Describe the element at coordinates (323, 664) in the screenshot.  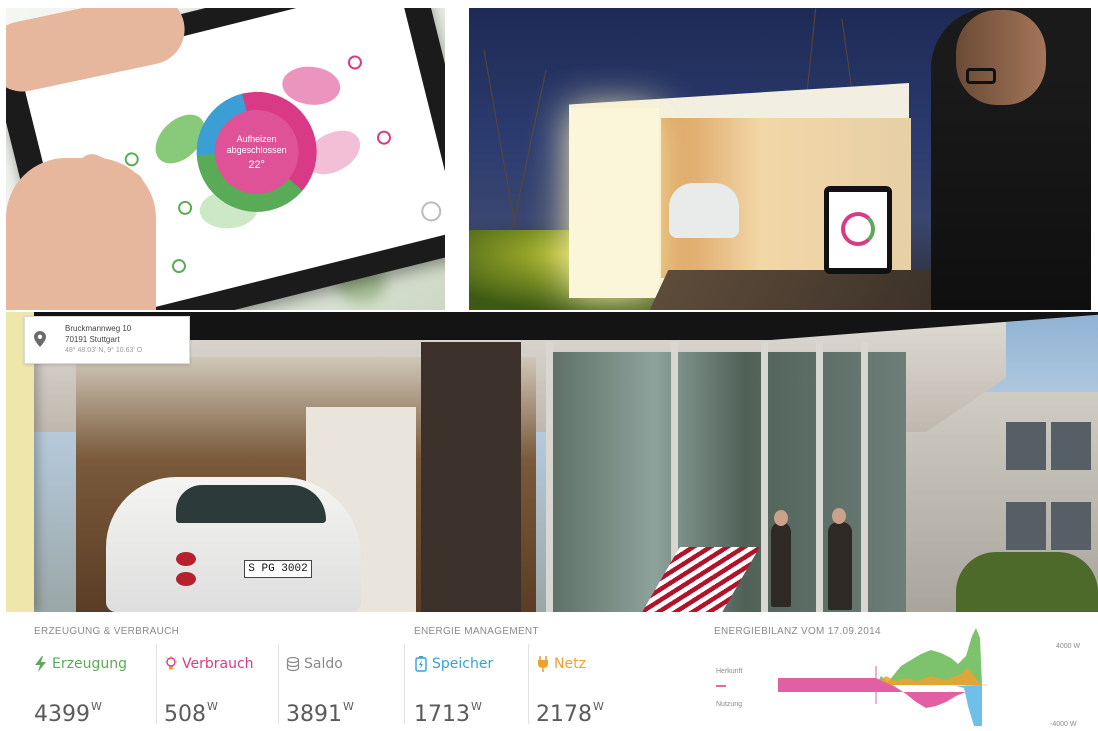
I see `metric-label: Saldo` at that location.